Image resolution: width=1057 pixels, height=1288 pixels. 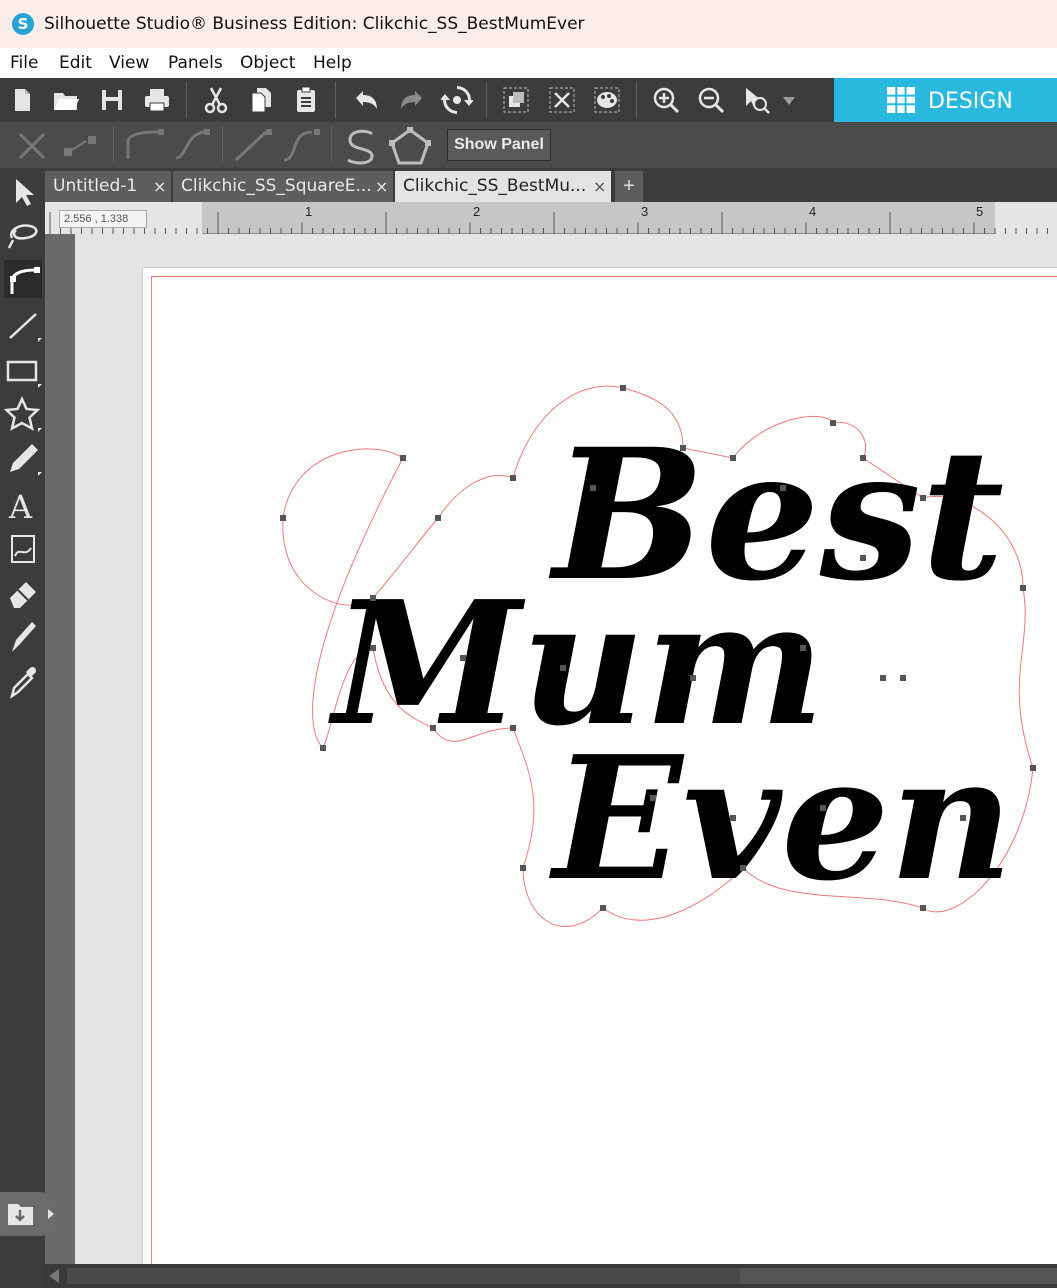 What do you see at coordinates (22, 100) in the screenshot?
I see `new-file-icon` at bounding box center [22, 100].